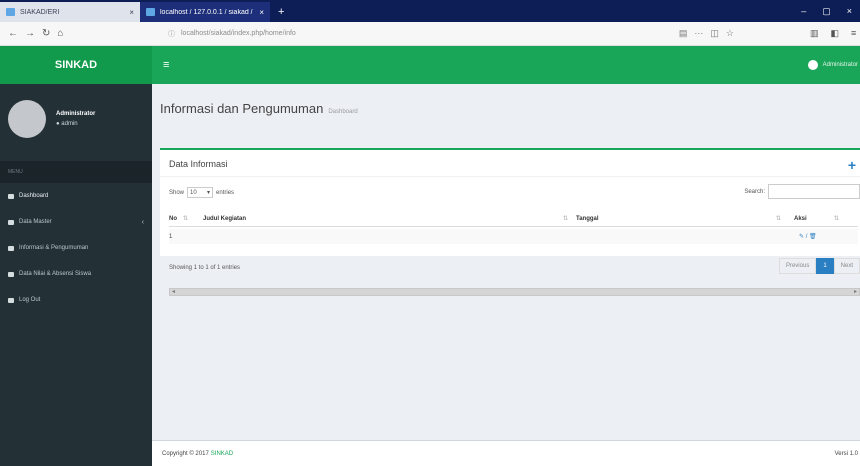 The width and height of the screenshot is (860, 466). Describe the element at coordinates (13, 33) in the screenshot. I see `back-icon: ←` at that location.